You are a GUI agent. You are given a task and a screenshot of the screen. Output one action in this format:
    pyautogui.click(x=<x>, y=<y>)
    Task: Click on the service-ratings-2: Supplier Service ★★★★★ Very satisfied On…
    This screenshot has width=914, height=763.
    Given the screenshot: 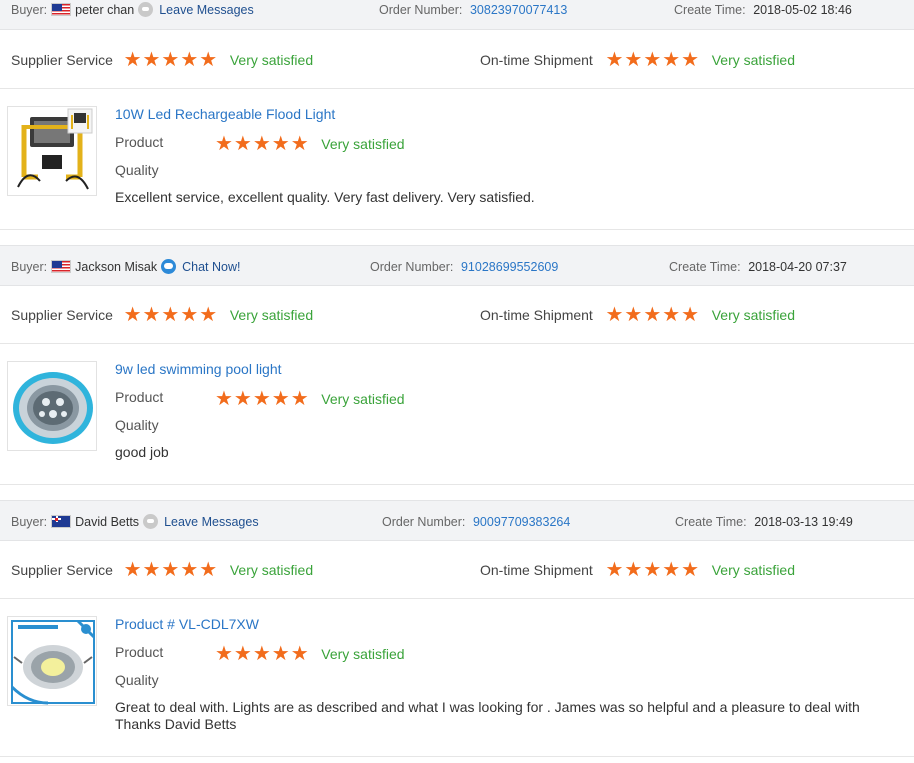 What is the action you would take?
    pyautogui.click(x=457, y=315)
    